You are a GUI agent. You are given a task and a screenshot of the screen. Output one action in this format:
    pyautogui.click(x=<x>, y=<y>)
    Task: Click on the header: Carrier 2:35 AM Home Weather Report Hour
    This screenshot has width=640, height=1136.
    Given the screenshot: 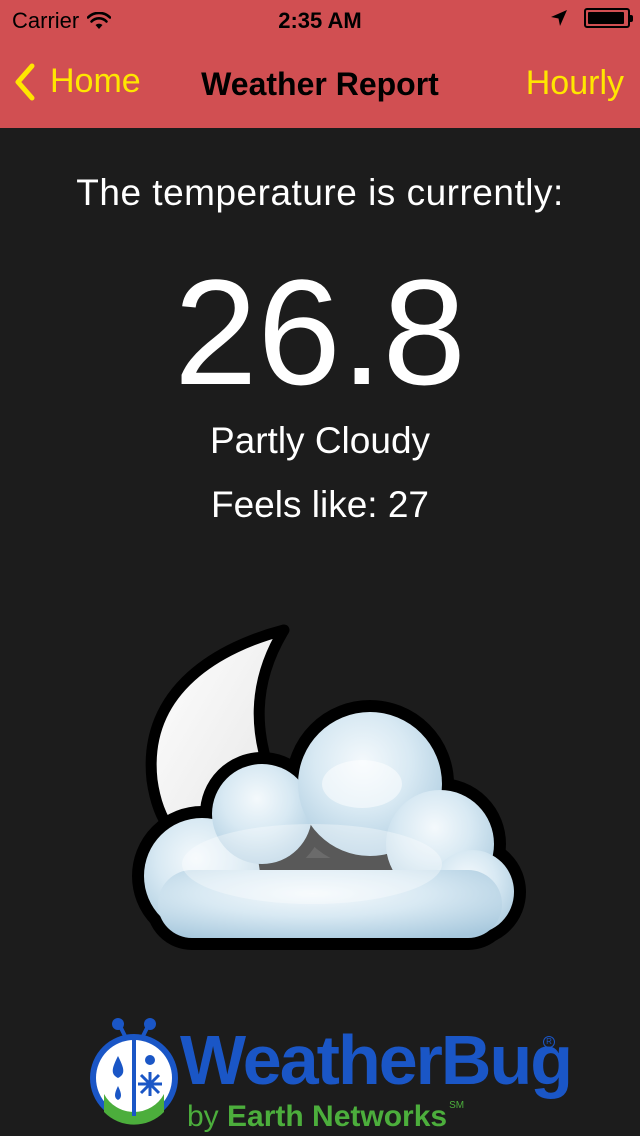 What is the action you would take?
    pyautogui.click(x=320, y=64)
    